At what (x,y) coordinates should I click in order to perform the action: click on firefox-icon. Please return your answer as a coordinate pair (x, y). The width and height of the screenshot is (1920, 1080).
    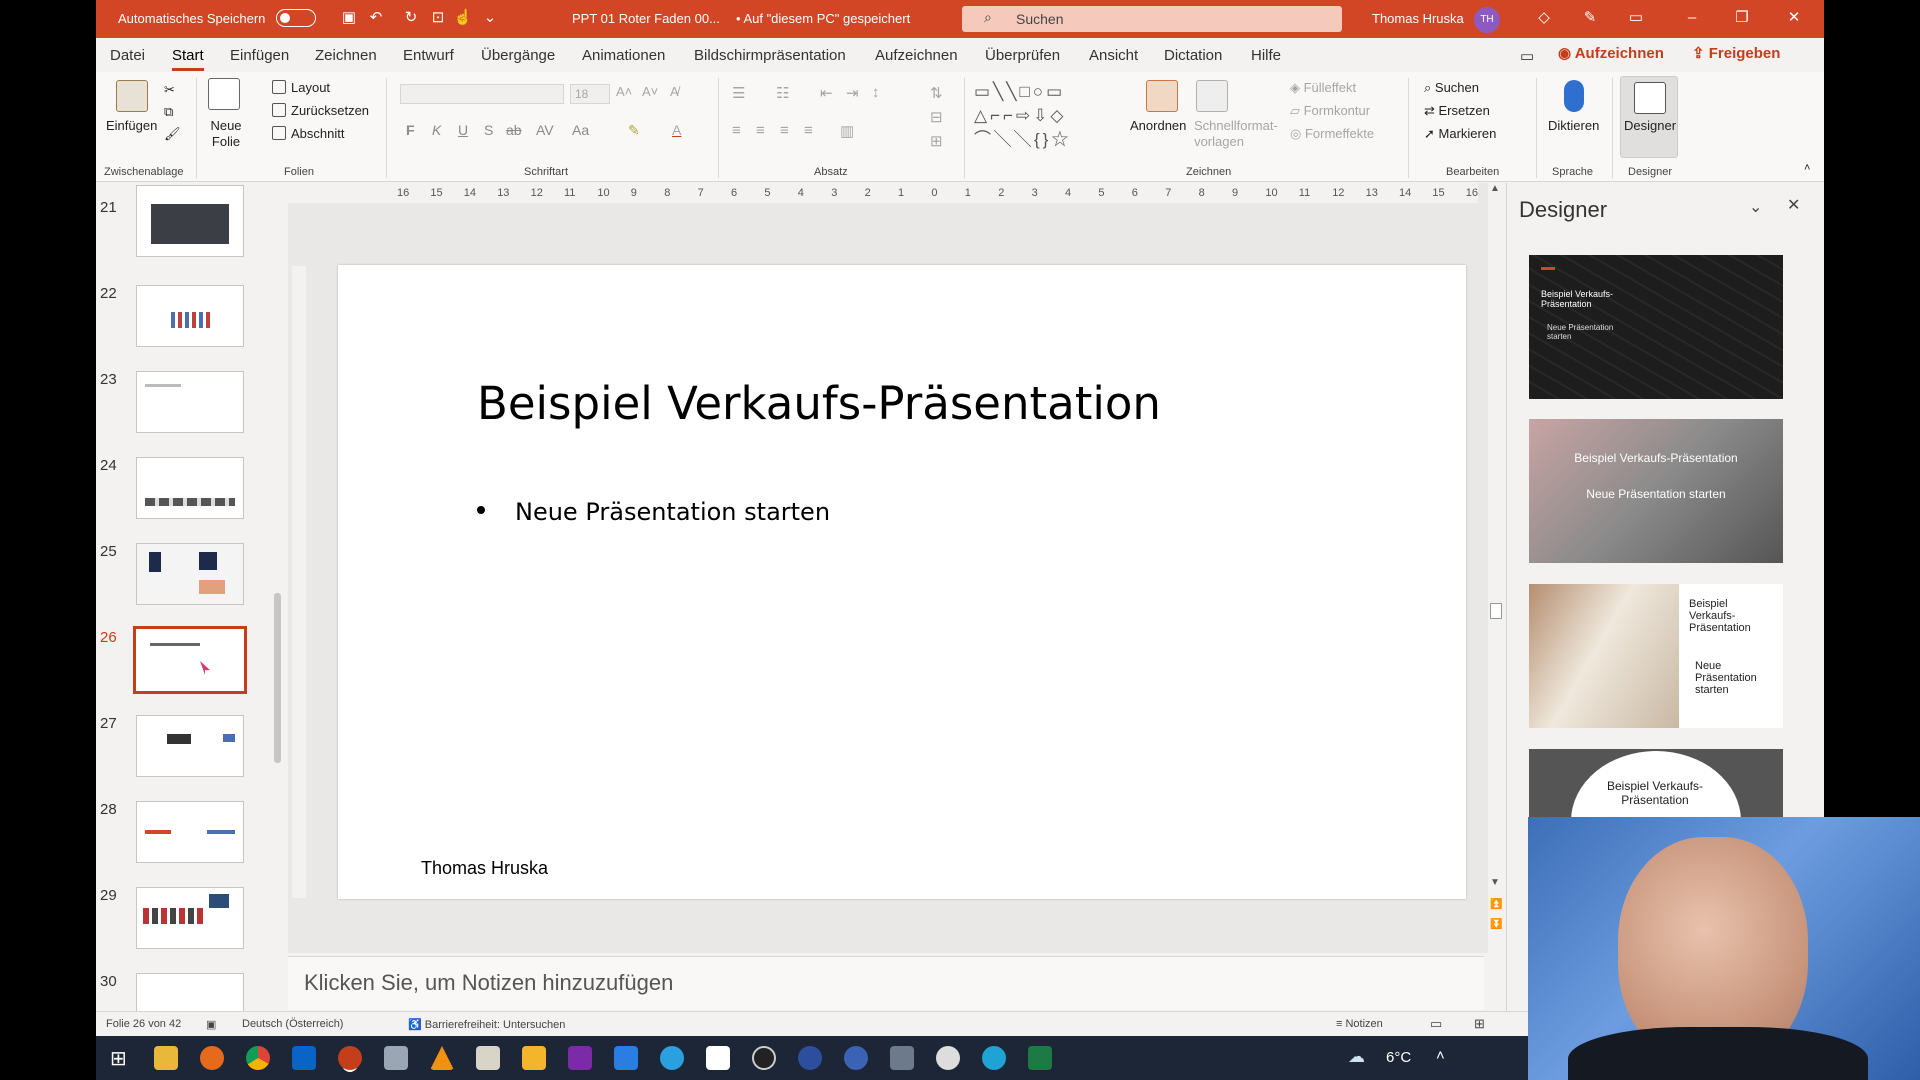
    Looking at the image, I should click on (212, 1058).